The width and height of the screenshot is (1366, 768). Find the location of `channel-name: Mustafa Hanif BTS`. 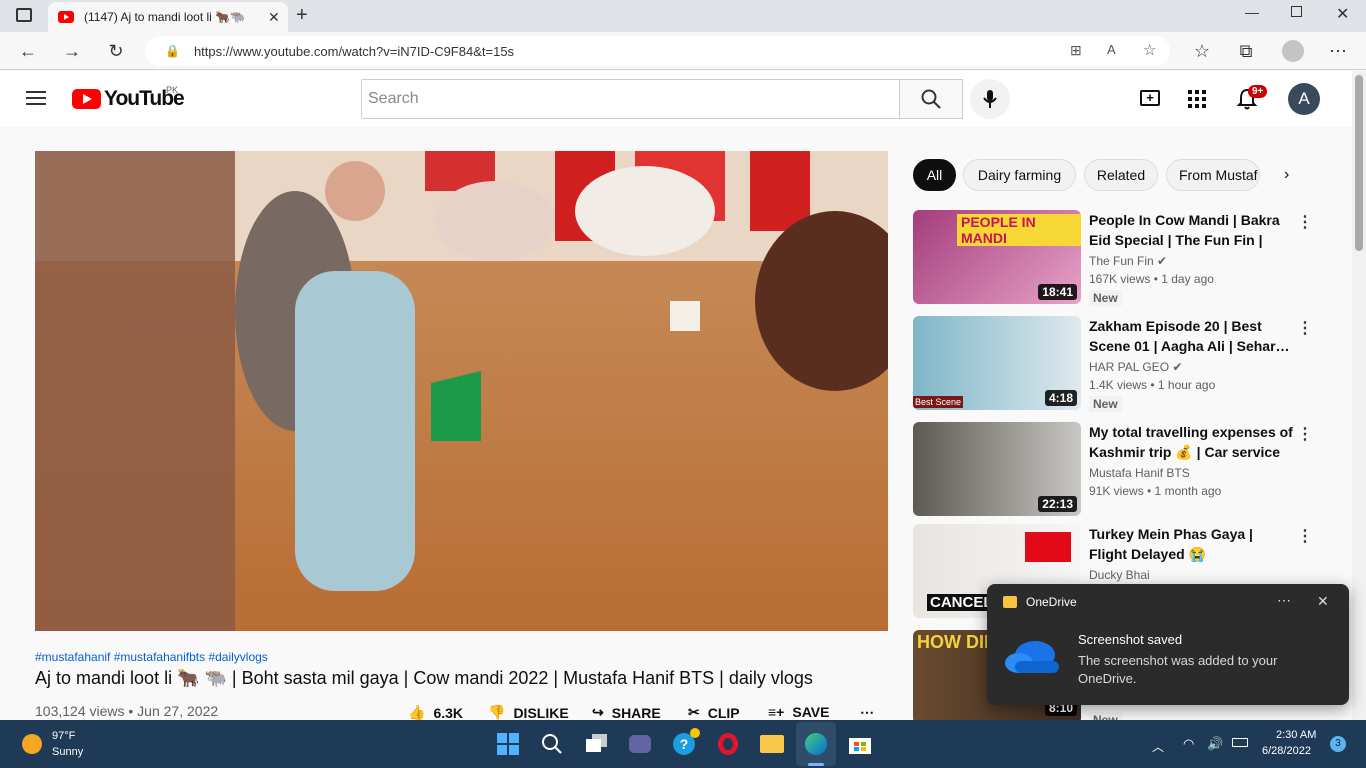

channel-name: Mustafa Hanif BTS is located at coordinates (1139, 473).